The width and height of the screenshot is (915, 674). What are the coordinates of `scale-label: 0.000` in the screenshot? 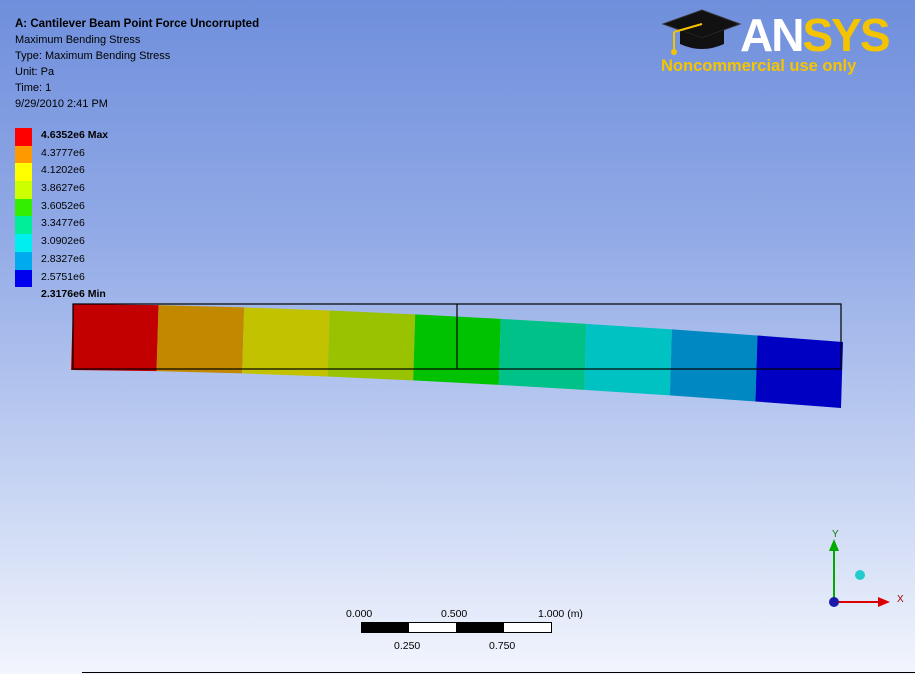 It's located at (359, 614).